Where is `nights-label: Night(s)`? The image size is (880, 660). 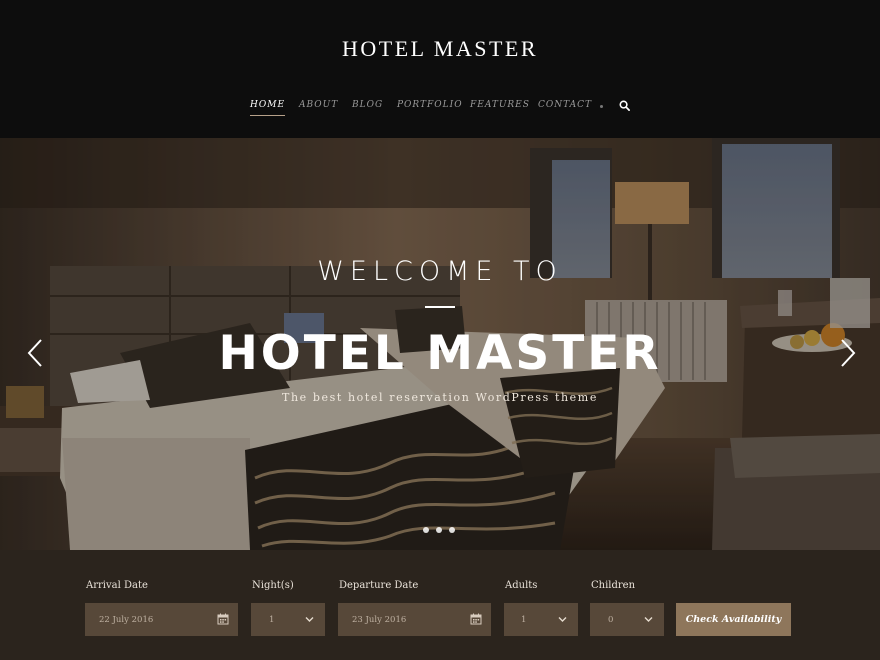 nights-label: Night(s) is located at coordinates (273, 585).